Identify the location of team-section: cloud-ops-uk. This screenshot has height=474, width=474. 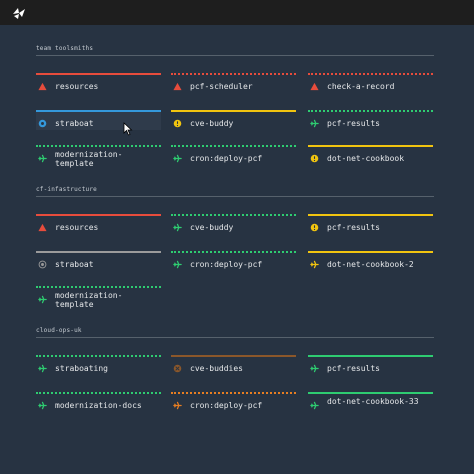
(235, 332).